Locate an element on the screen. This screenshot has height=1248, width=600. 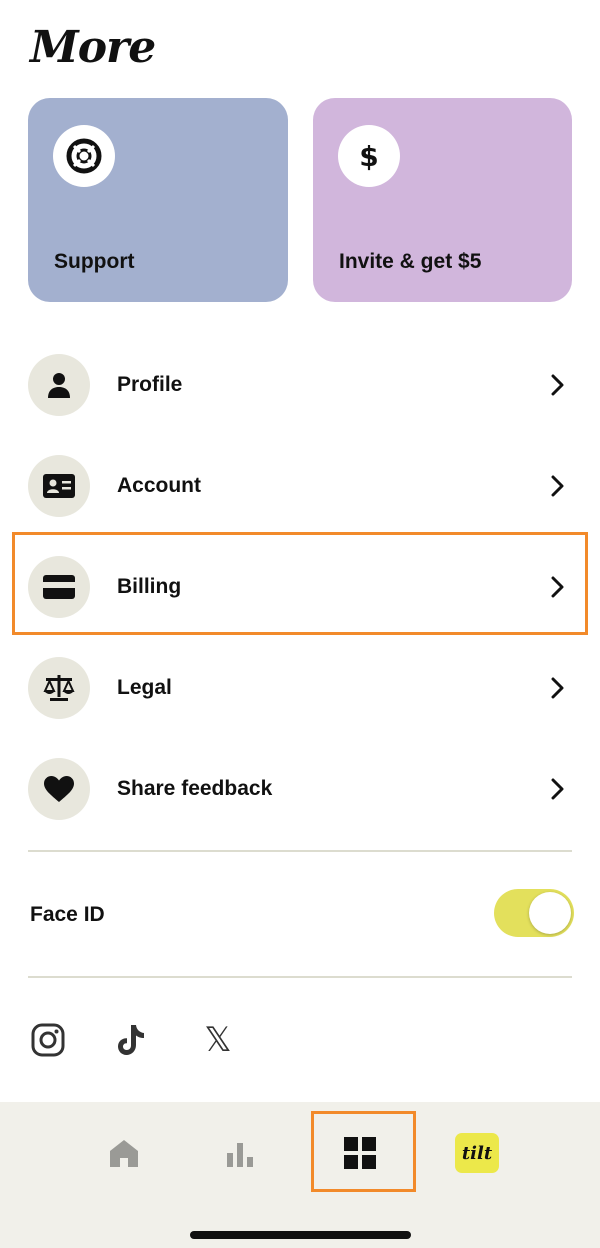
tab-home is located at coordinates (124, 1153).